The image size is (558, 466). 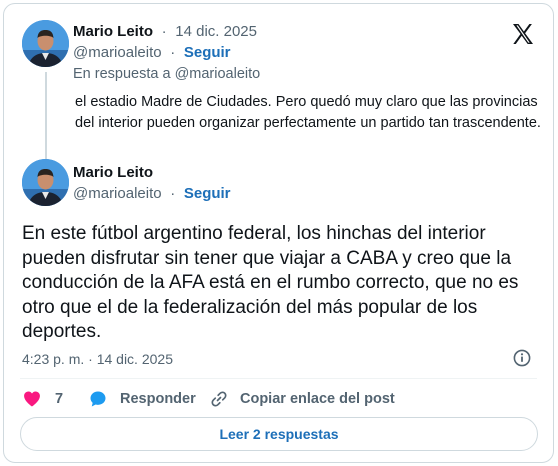 I want to click on copy-link-button: Copiar enlace del post, so click(x=302, y=399).